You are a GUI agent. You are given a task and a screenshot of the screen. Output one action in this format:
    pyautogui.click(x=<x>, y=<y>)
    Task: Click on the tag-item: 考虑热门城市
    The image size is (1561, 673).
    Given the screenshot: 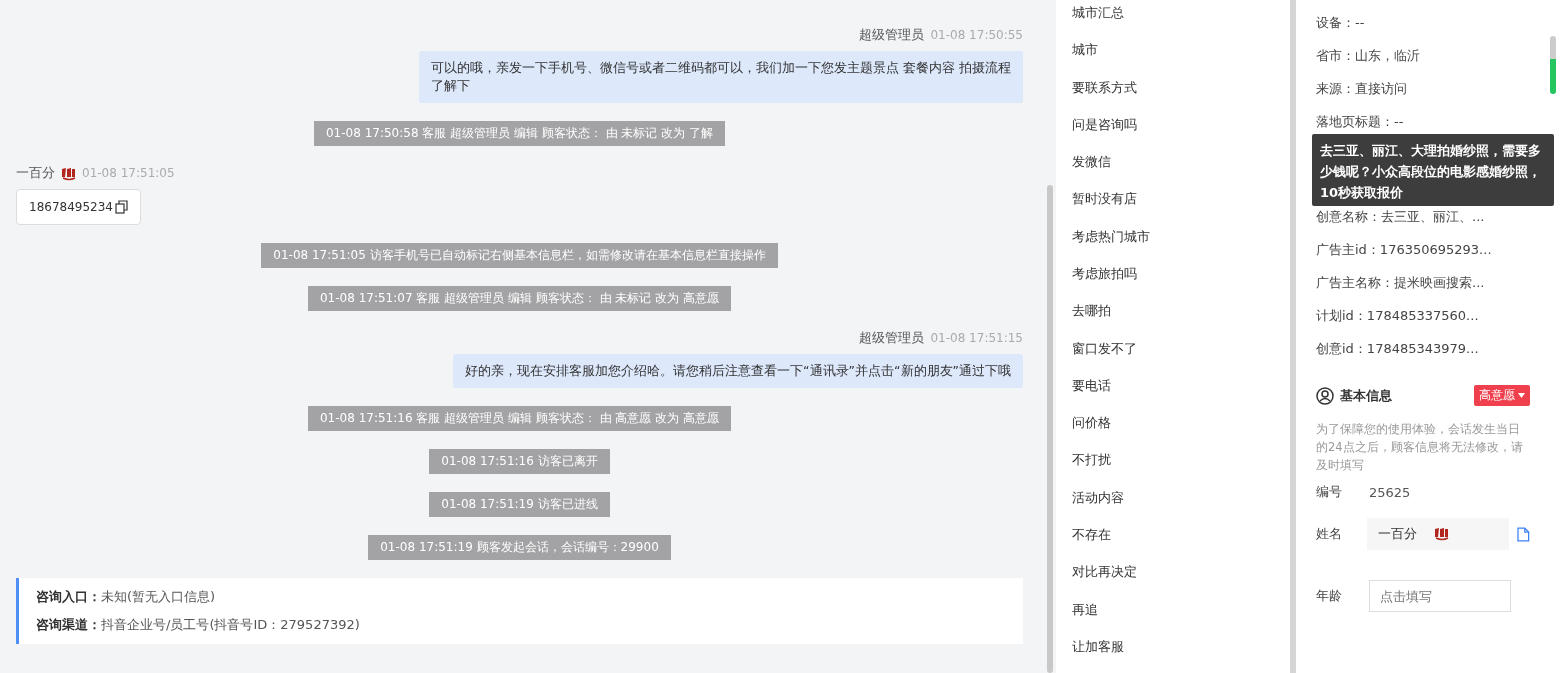 What is the action you would take?
    pyautogui.click(x=1181, y=244)
    